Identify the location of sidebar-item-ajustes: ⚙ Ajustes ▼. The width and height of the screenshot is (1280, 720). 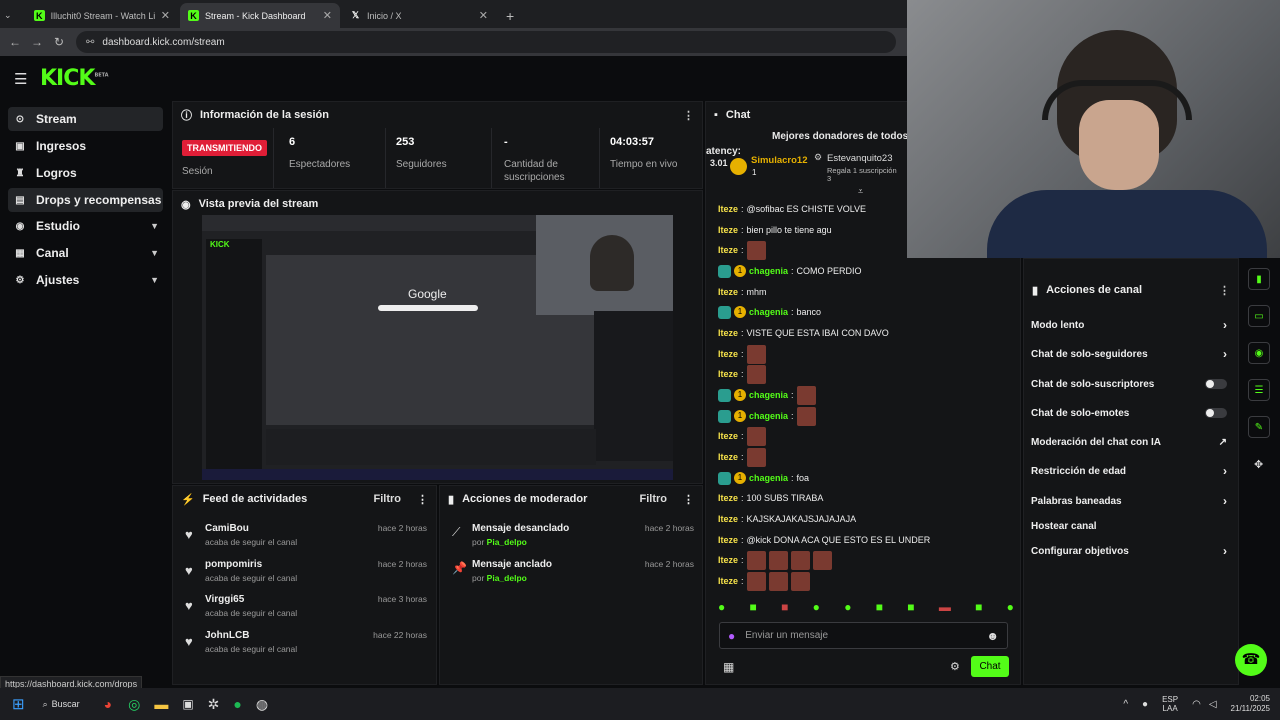
(85, 280).